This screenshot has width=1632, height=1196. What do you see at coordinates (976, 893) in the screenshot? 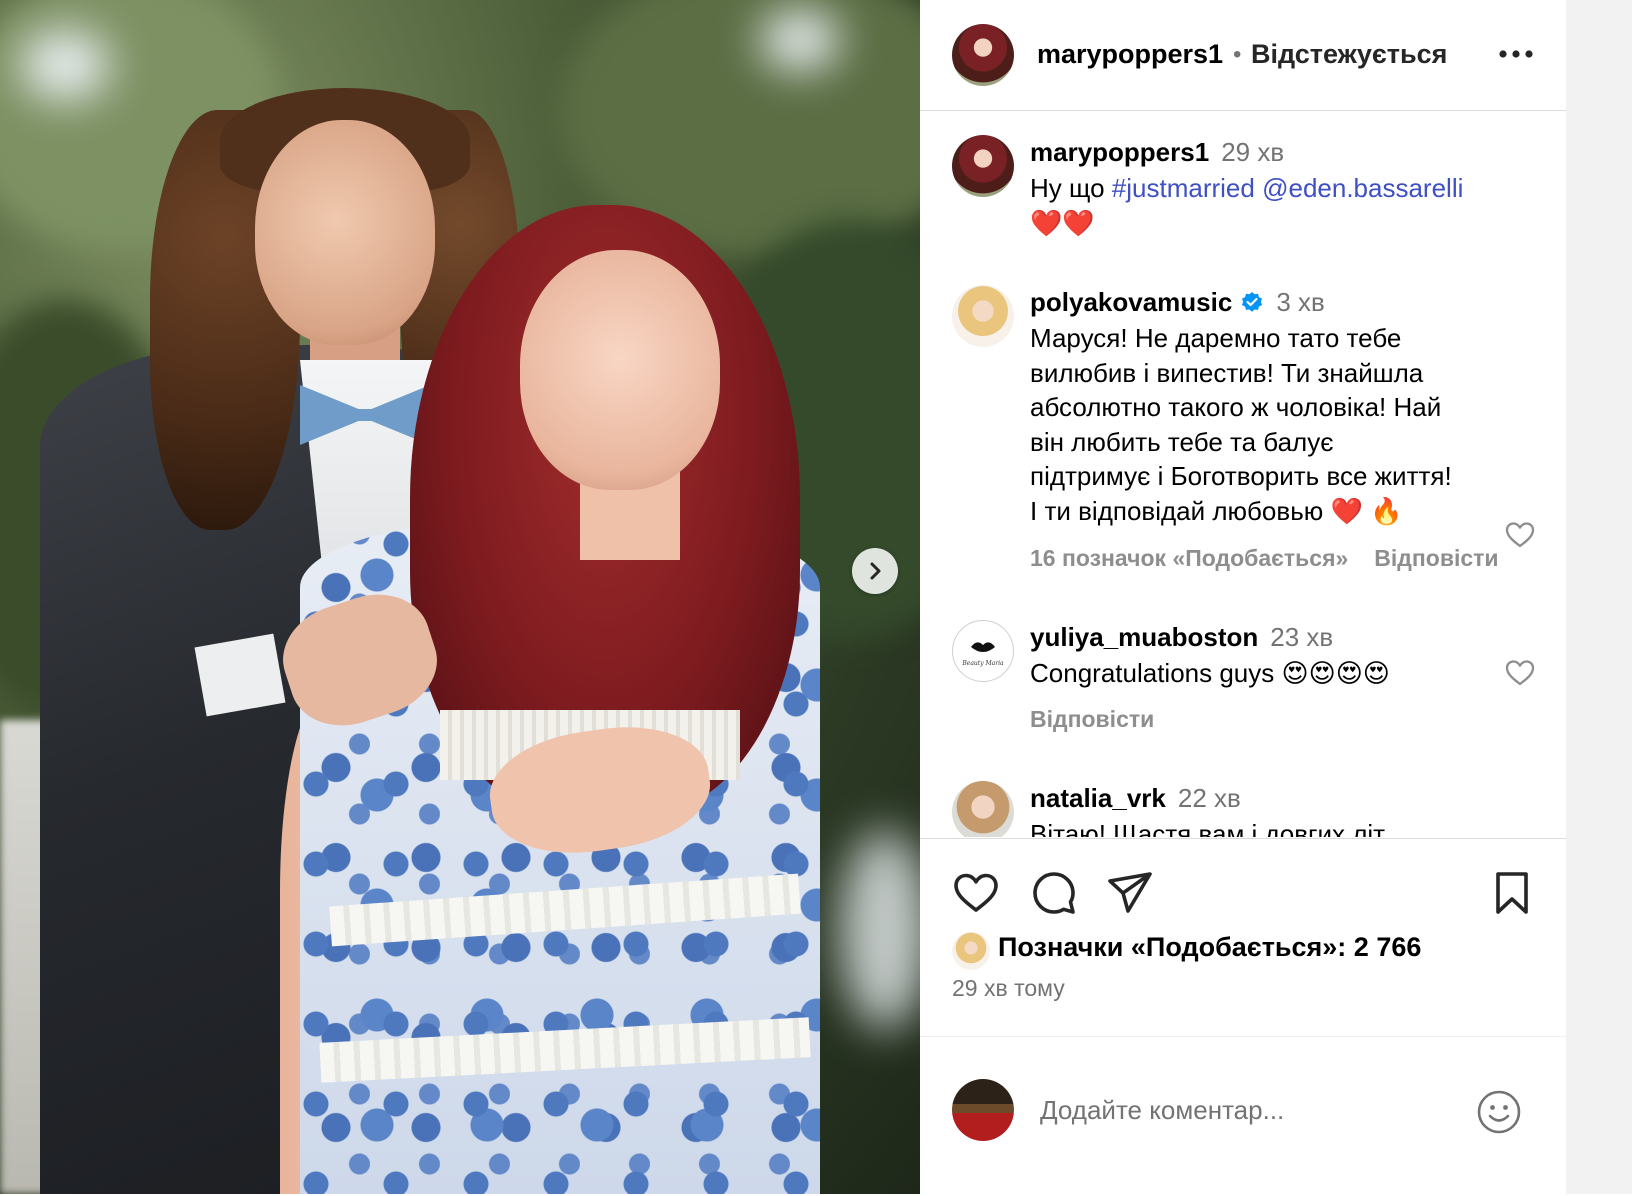
I see `heart-icon` at bounding box center [976, 893].